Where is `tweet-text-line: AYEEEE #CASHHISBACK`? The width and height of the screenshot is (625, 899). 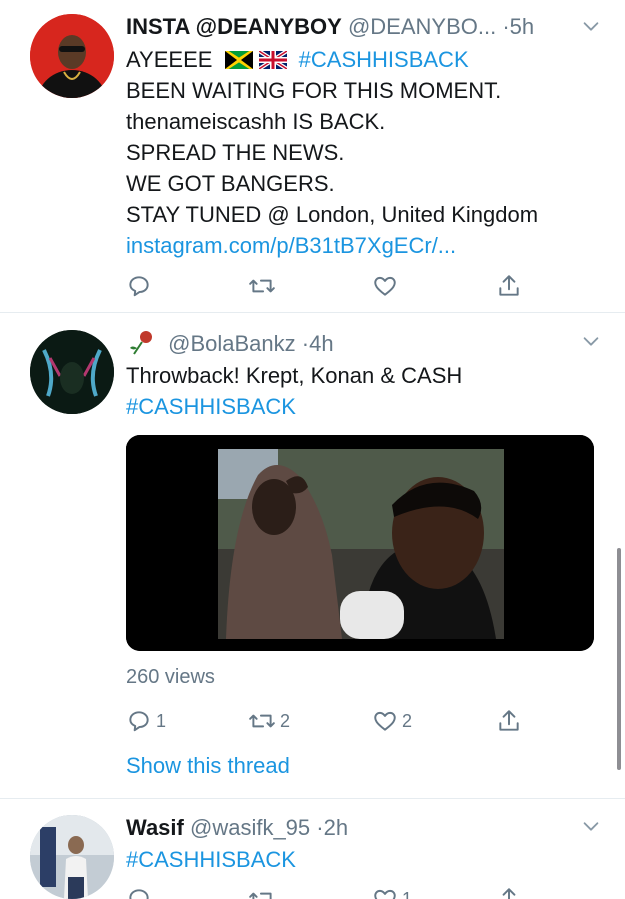
tweet-text-line: AYEEEE #CASHHISBACK is located at coordinates (297, 59).